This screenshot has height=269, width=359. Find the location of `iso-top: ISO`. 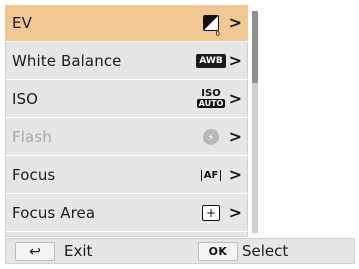

iso-top: ISO is located at coordinates (211, 93).